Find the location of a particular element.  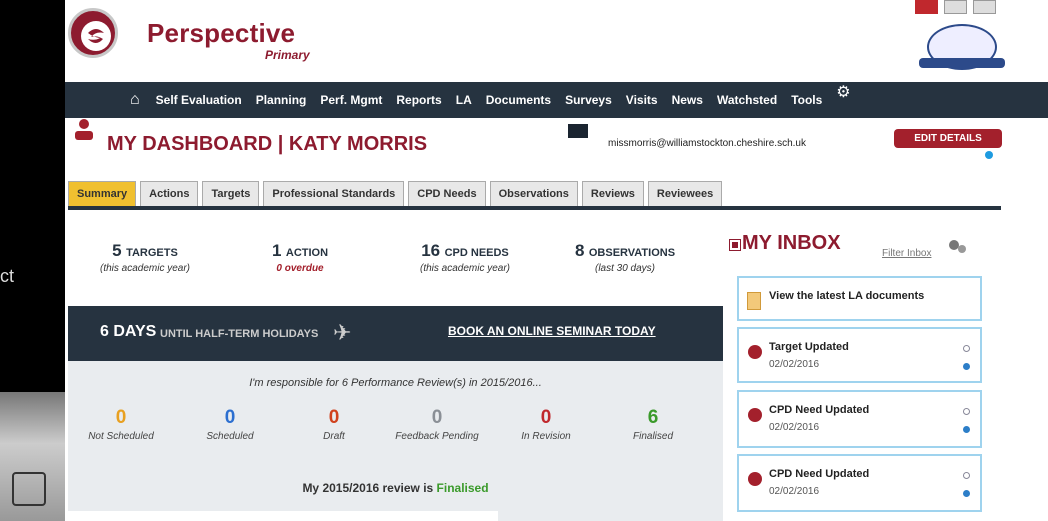

user-icon is located at coordinates (84, 129).